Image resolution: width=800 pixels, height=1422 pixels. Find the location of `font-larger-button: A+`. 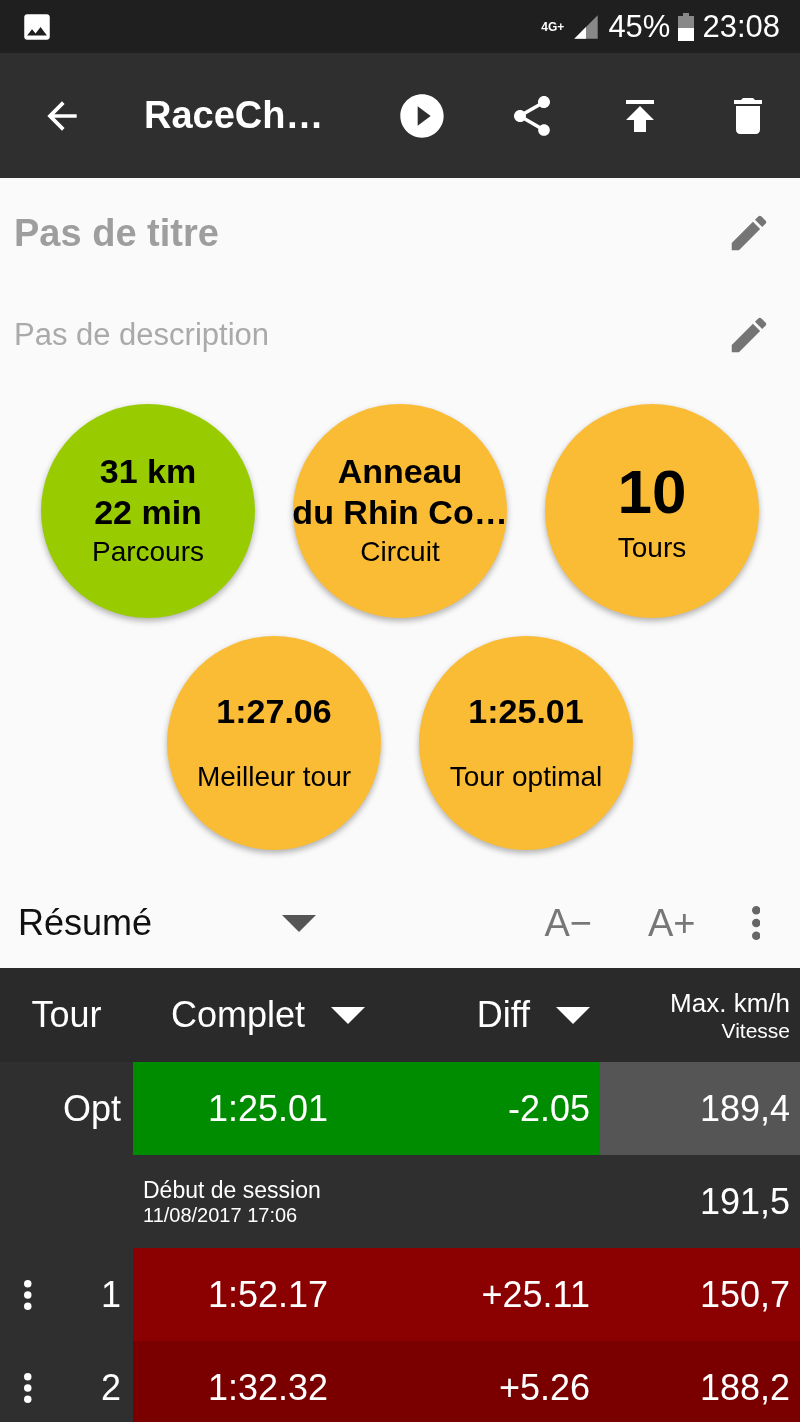

font-larger-button: A+ is located at coordinates (671, 923).